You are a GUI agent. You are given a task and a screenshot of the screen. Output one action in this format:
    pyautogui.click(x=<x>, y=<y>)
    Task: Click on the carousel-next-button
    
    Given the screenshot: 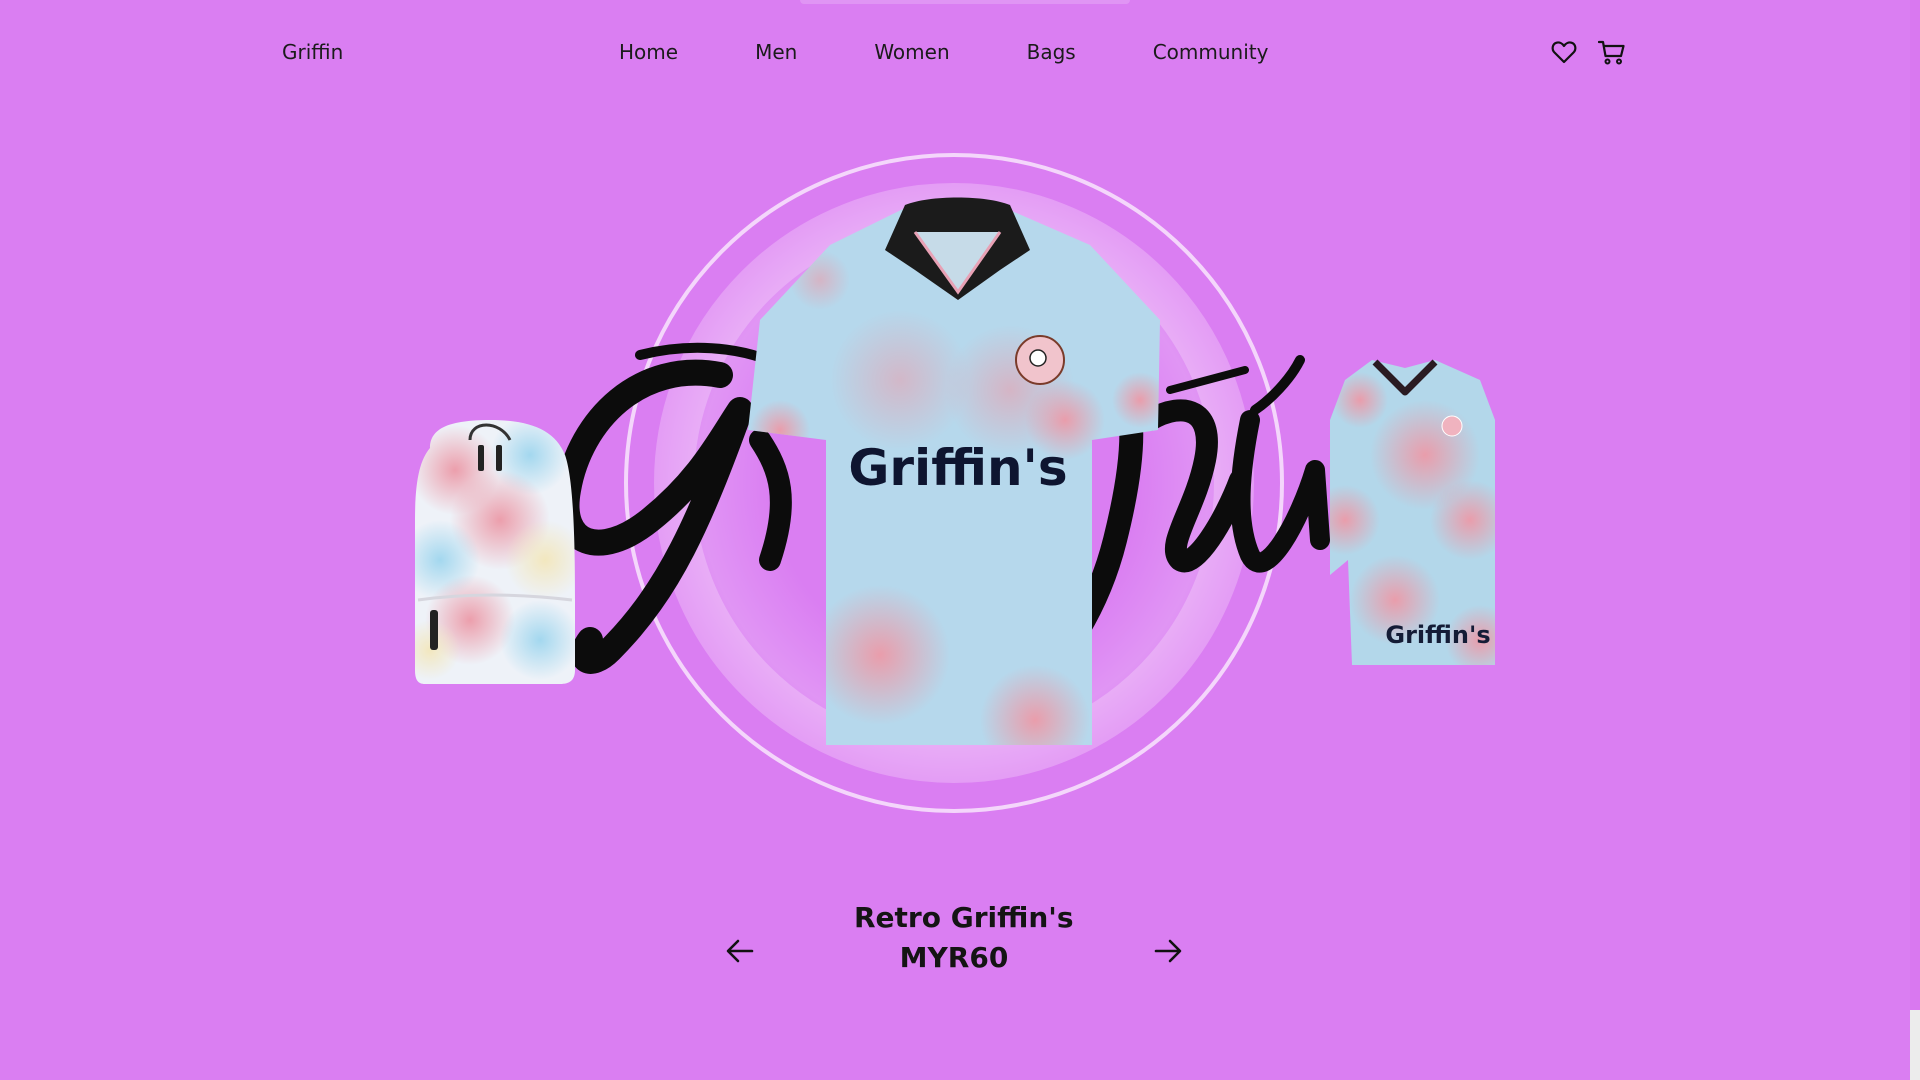 What is the action you would take?
    pyautogui.click(x=1168, y=951)
    